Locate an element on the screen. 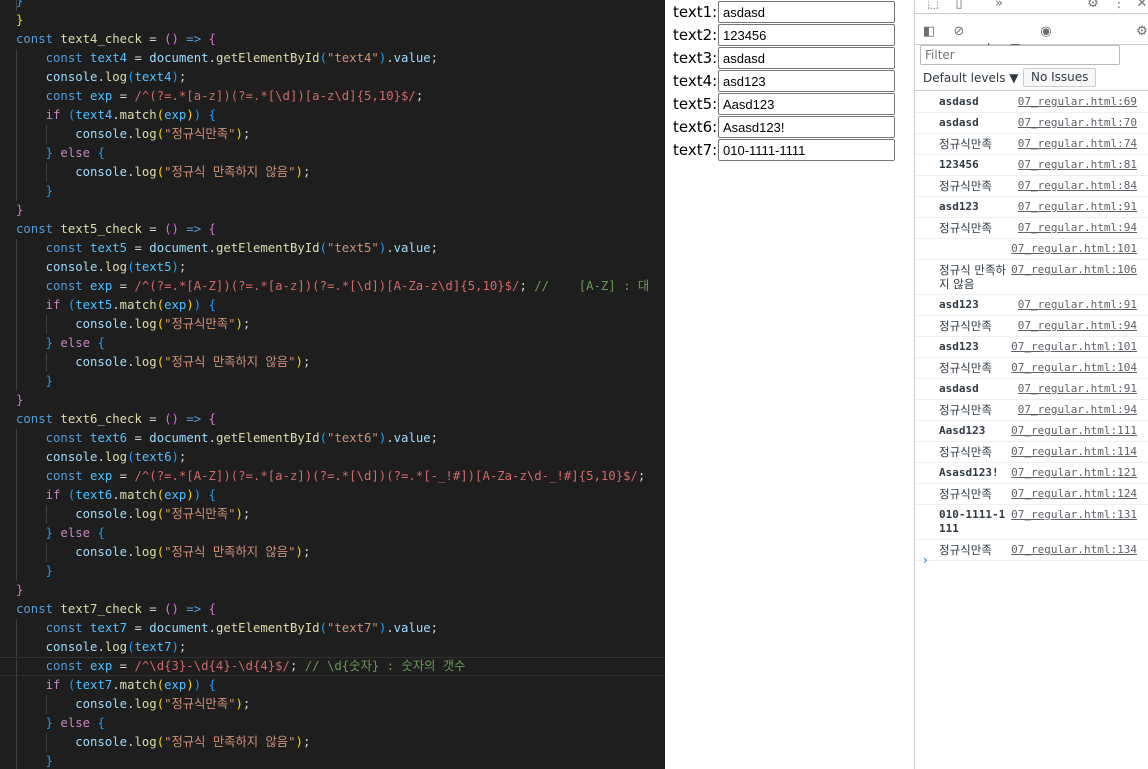  source-link: 07_regular.html:134 is located at coordinates (1074, 550).